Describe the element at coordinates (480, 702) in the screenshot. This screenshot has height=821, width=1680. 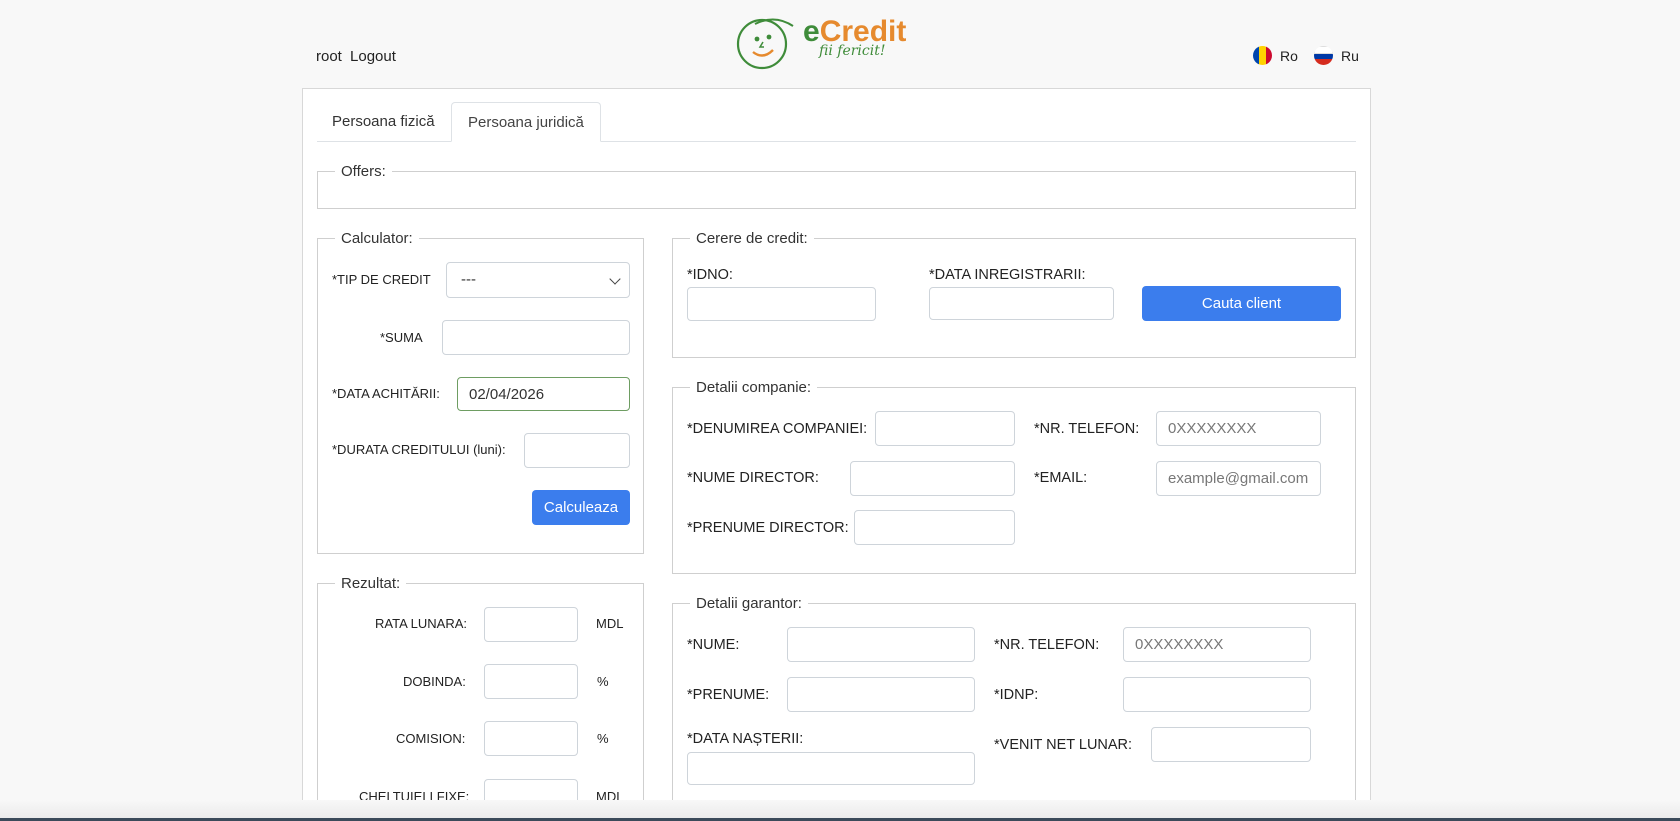
I see `rezultat-fieldset` at that location.